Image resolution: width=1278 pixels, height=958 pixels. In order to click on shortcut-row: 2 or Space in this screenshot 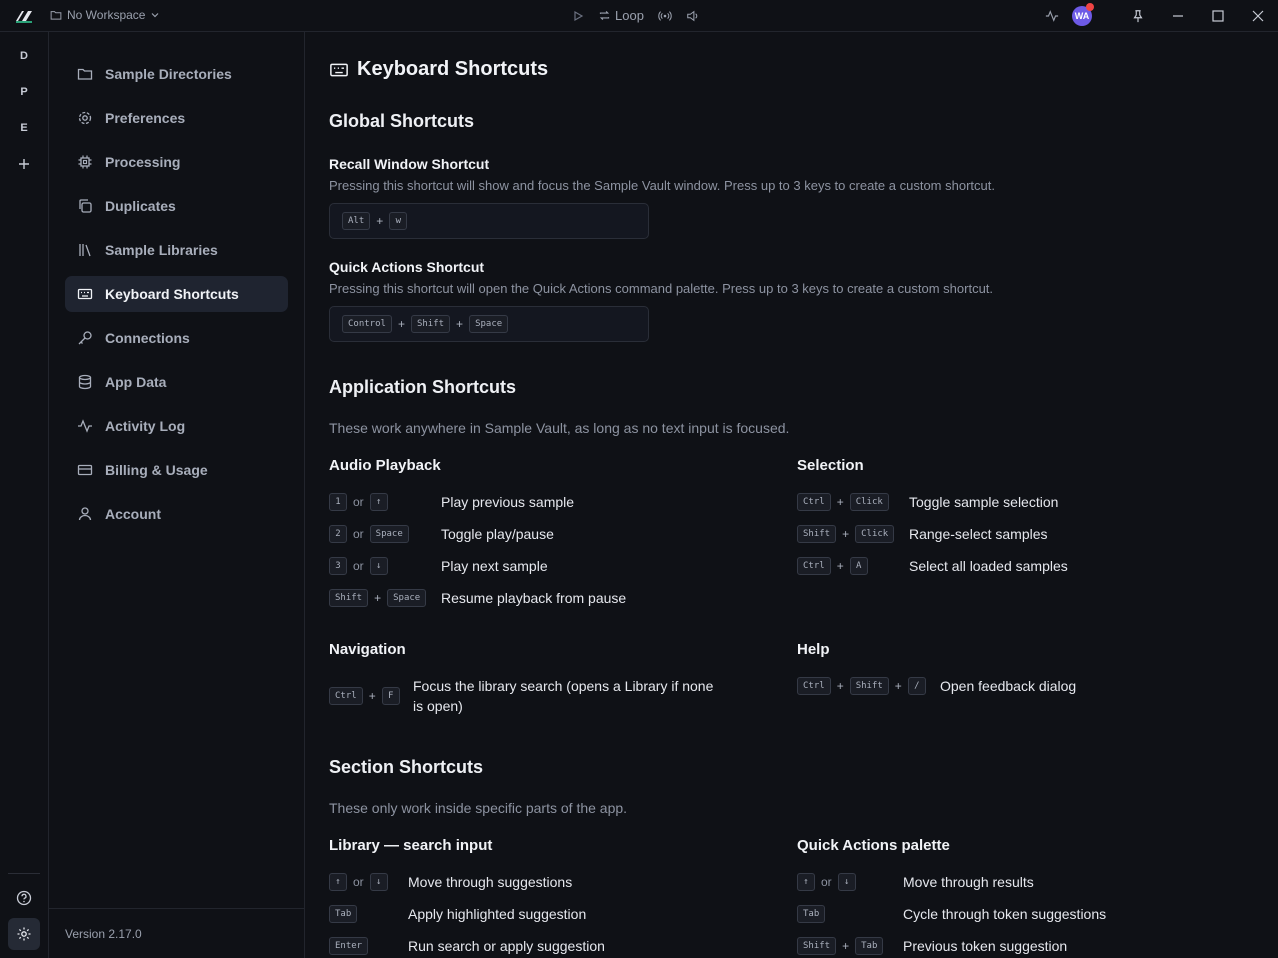, I will do `click(369, 534)`.